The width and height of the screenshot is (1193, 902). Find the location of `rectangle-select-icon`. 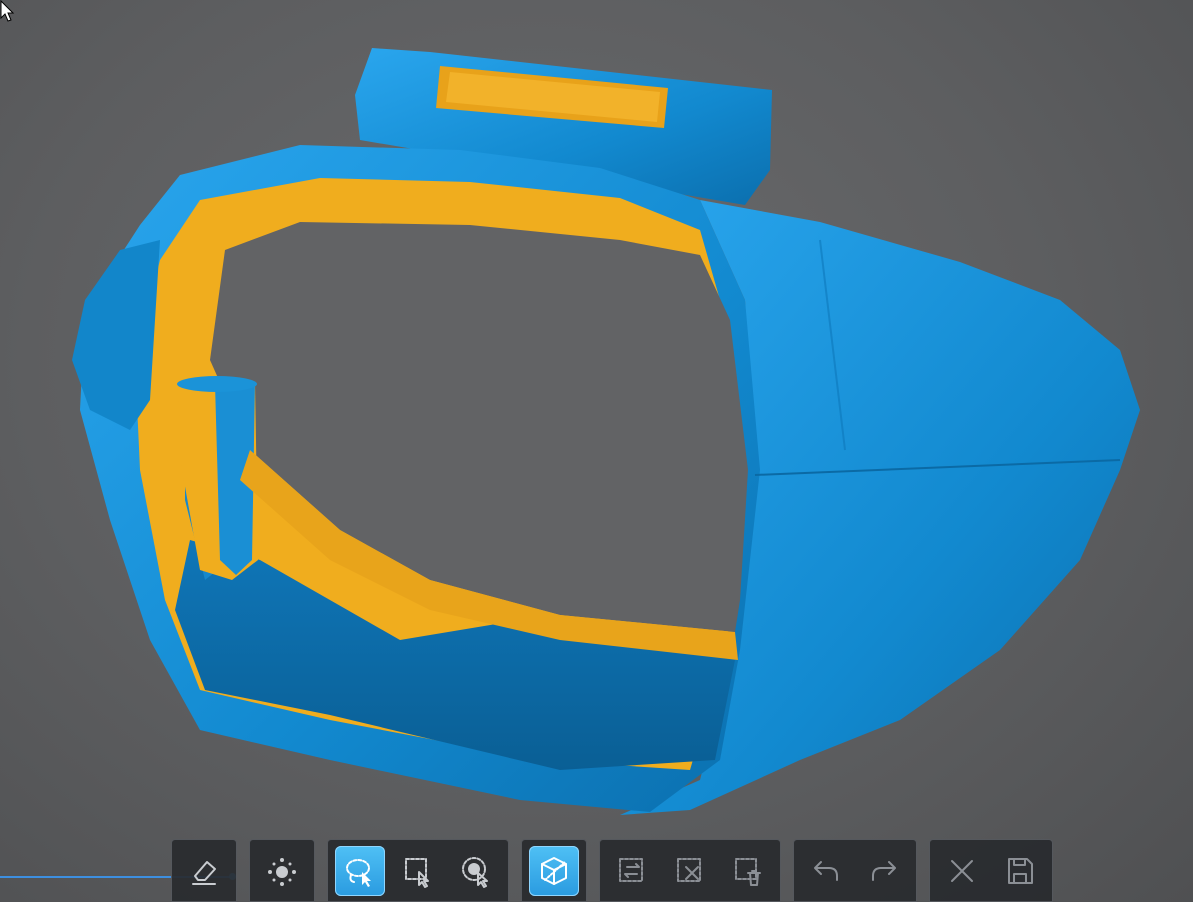

rectangle-select-icon is located at coordinates (417, 872).